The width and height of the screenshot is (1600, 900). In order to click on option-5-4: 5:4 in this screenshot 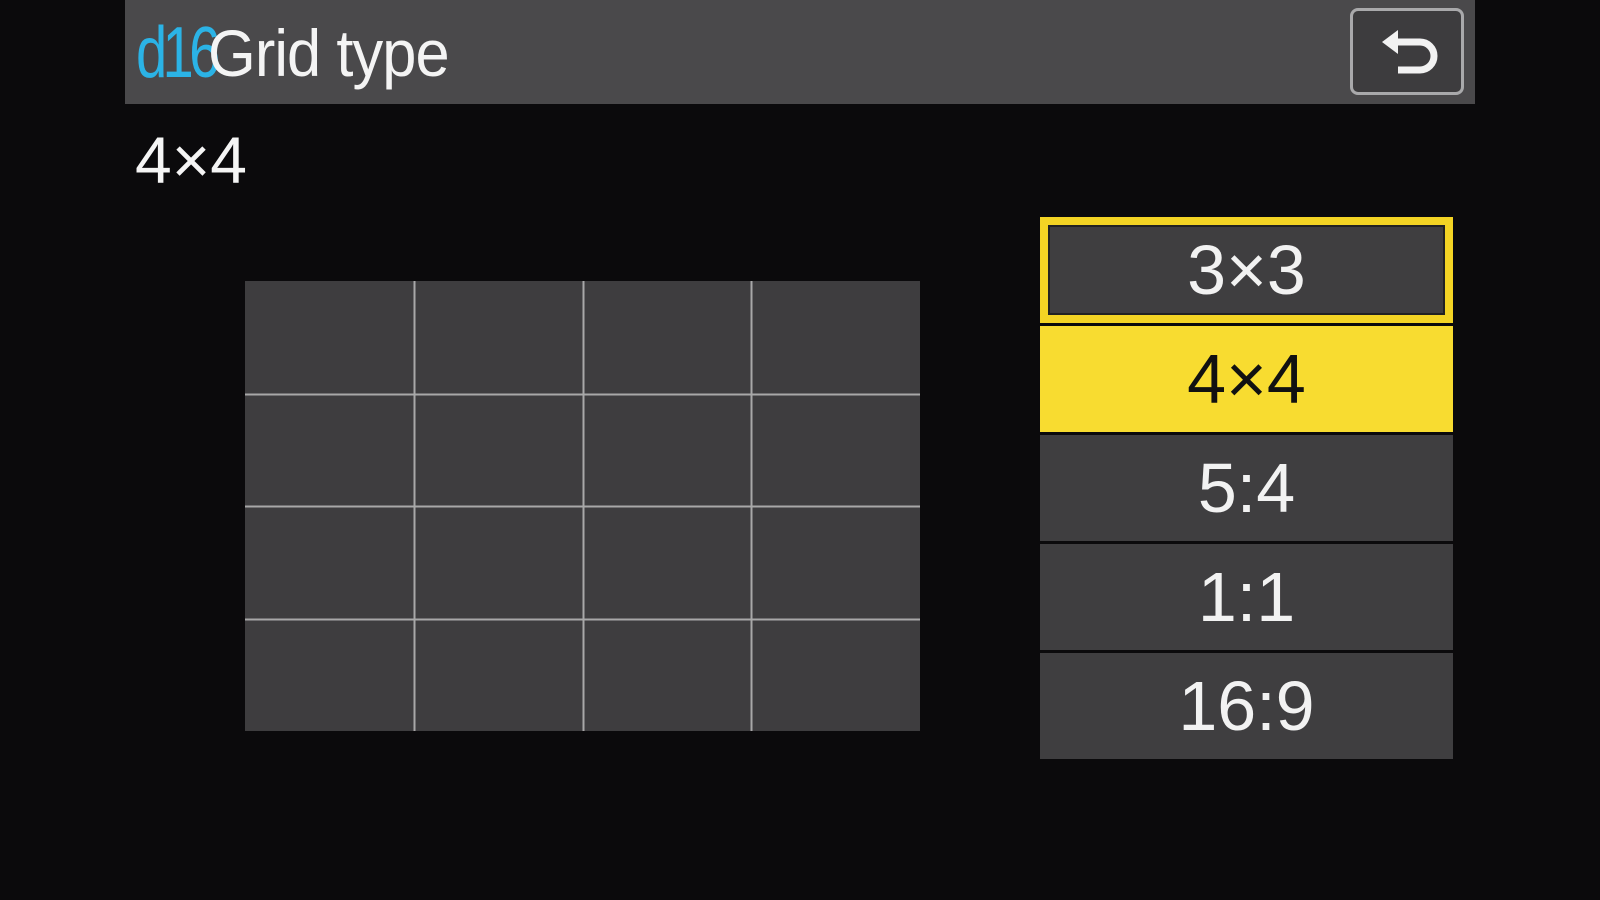, I will do `click(1246, 488)`.